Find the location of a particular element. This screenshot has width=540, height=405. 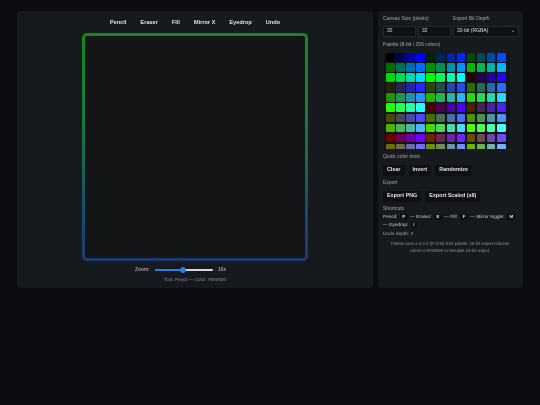

tool-fill-button: Fill is located at coordinates (176, 23).